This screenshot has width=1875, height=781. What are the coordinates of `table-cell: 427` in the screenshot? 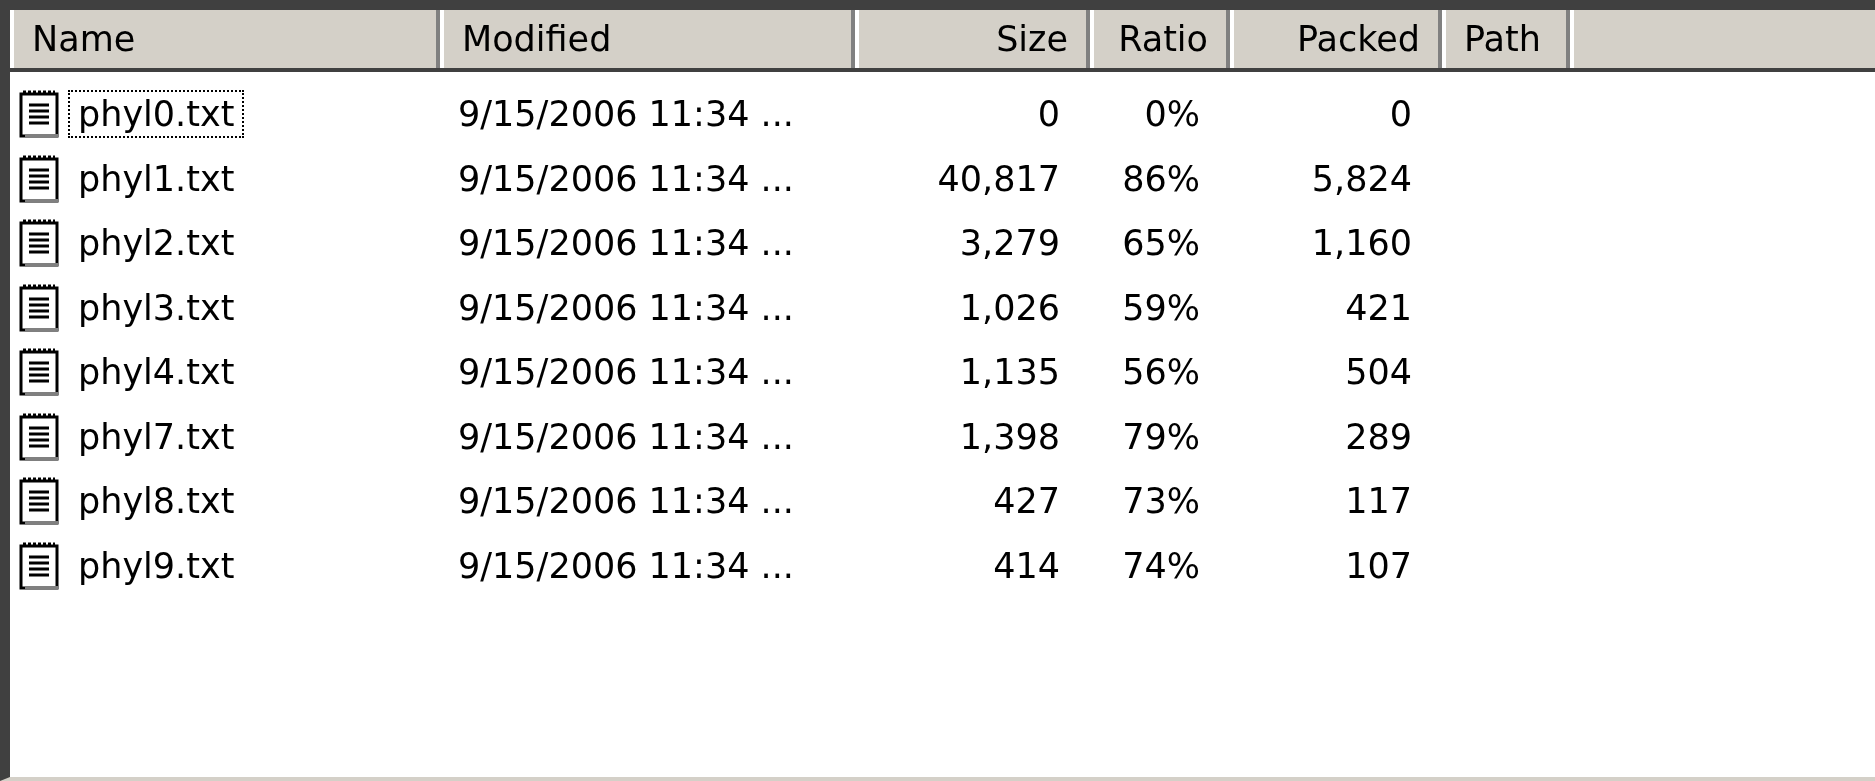 It's located at (1026, 501).